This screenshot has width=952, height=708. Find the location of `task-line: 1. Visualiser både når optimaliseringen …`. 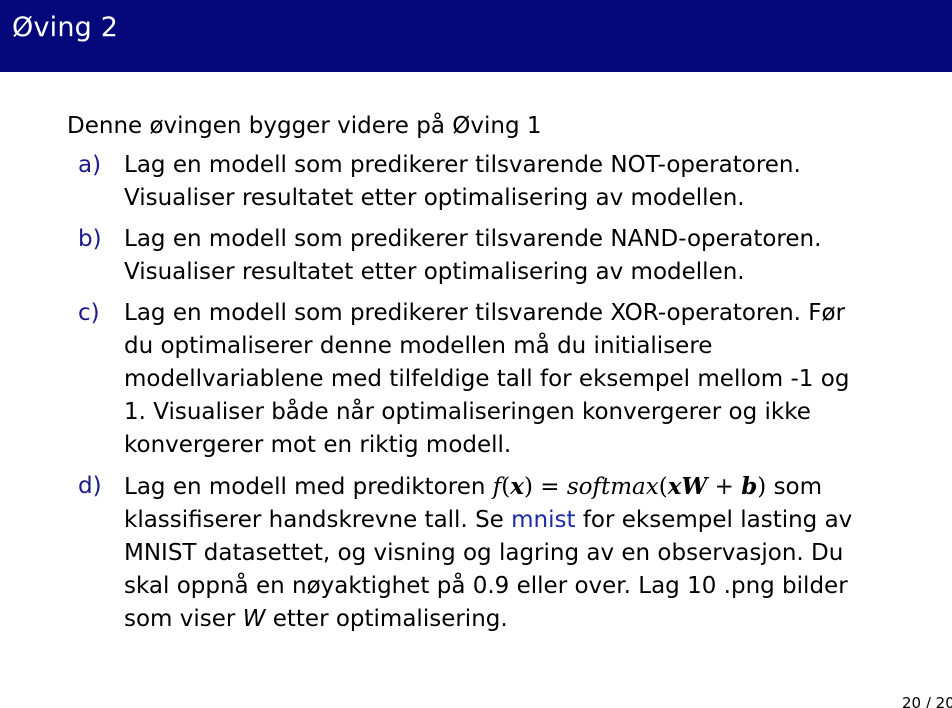

task-line: 1. Visualiser både når optimaliseringen … is located at coordinates (467, 412).